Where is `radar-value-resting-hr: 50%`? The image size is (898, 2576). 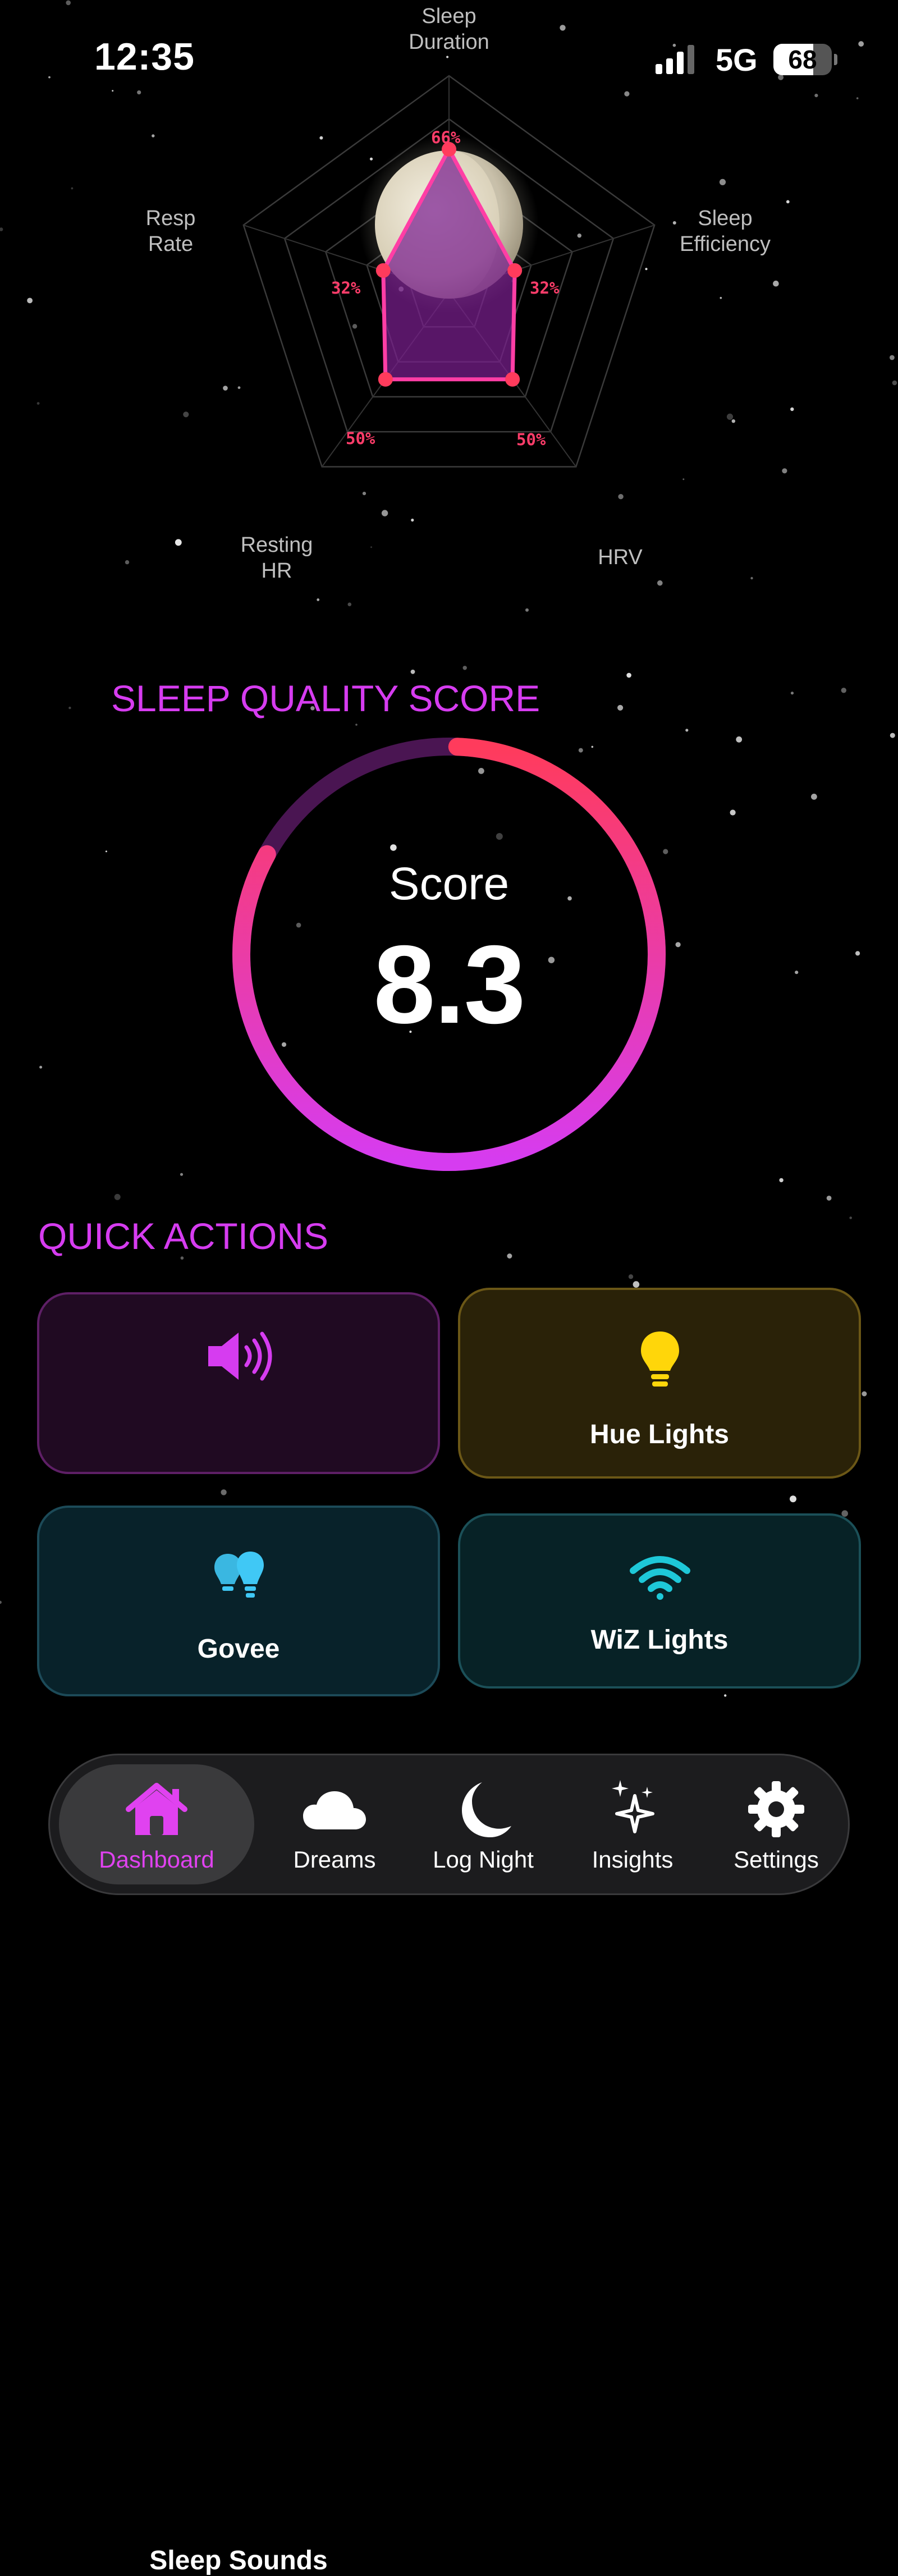
radar-value-resting-hr: 50% is located at coordinates (360, 438).